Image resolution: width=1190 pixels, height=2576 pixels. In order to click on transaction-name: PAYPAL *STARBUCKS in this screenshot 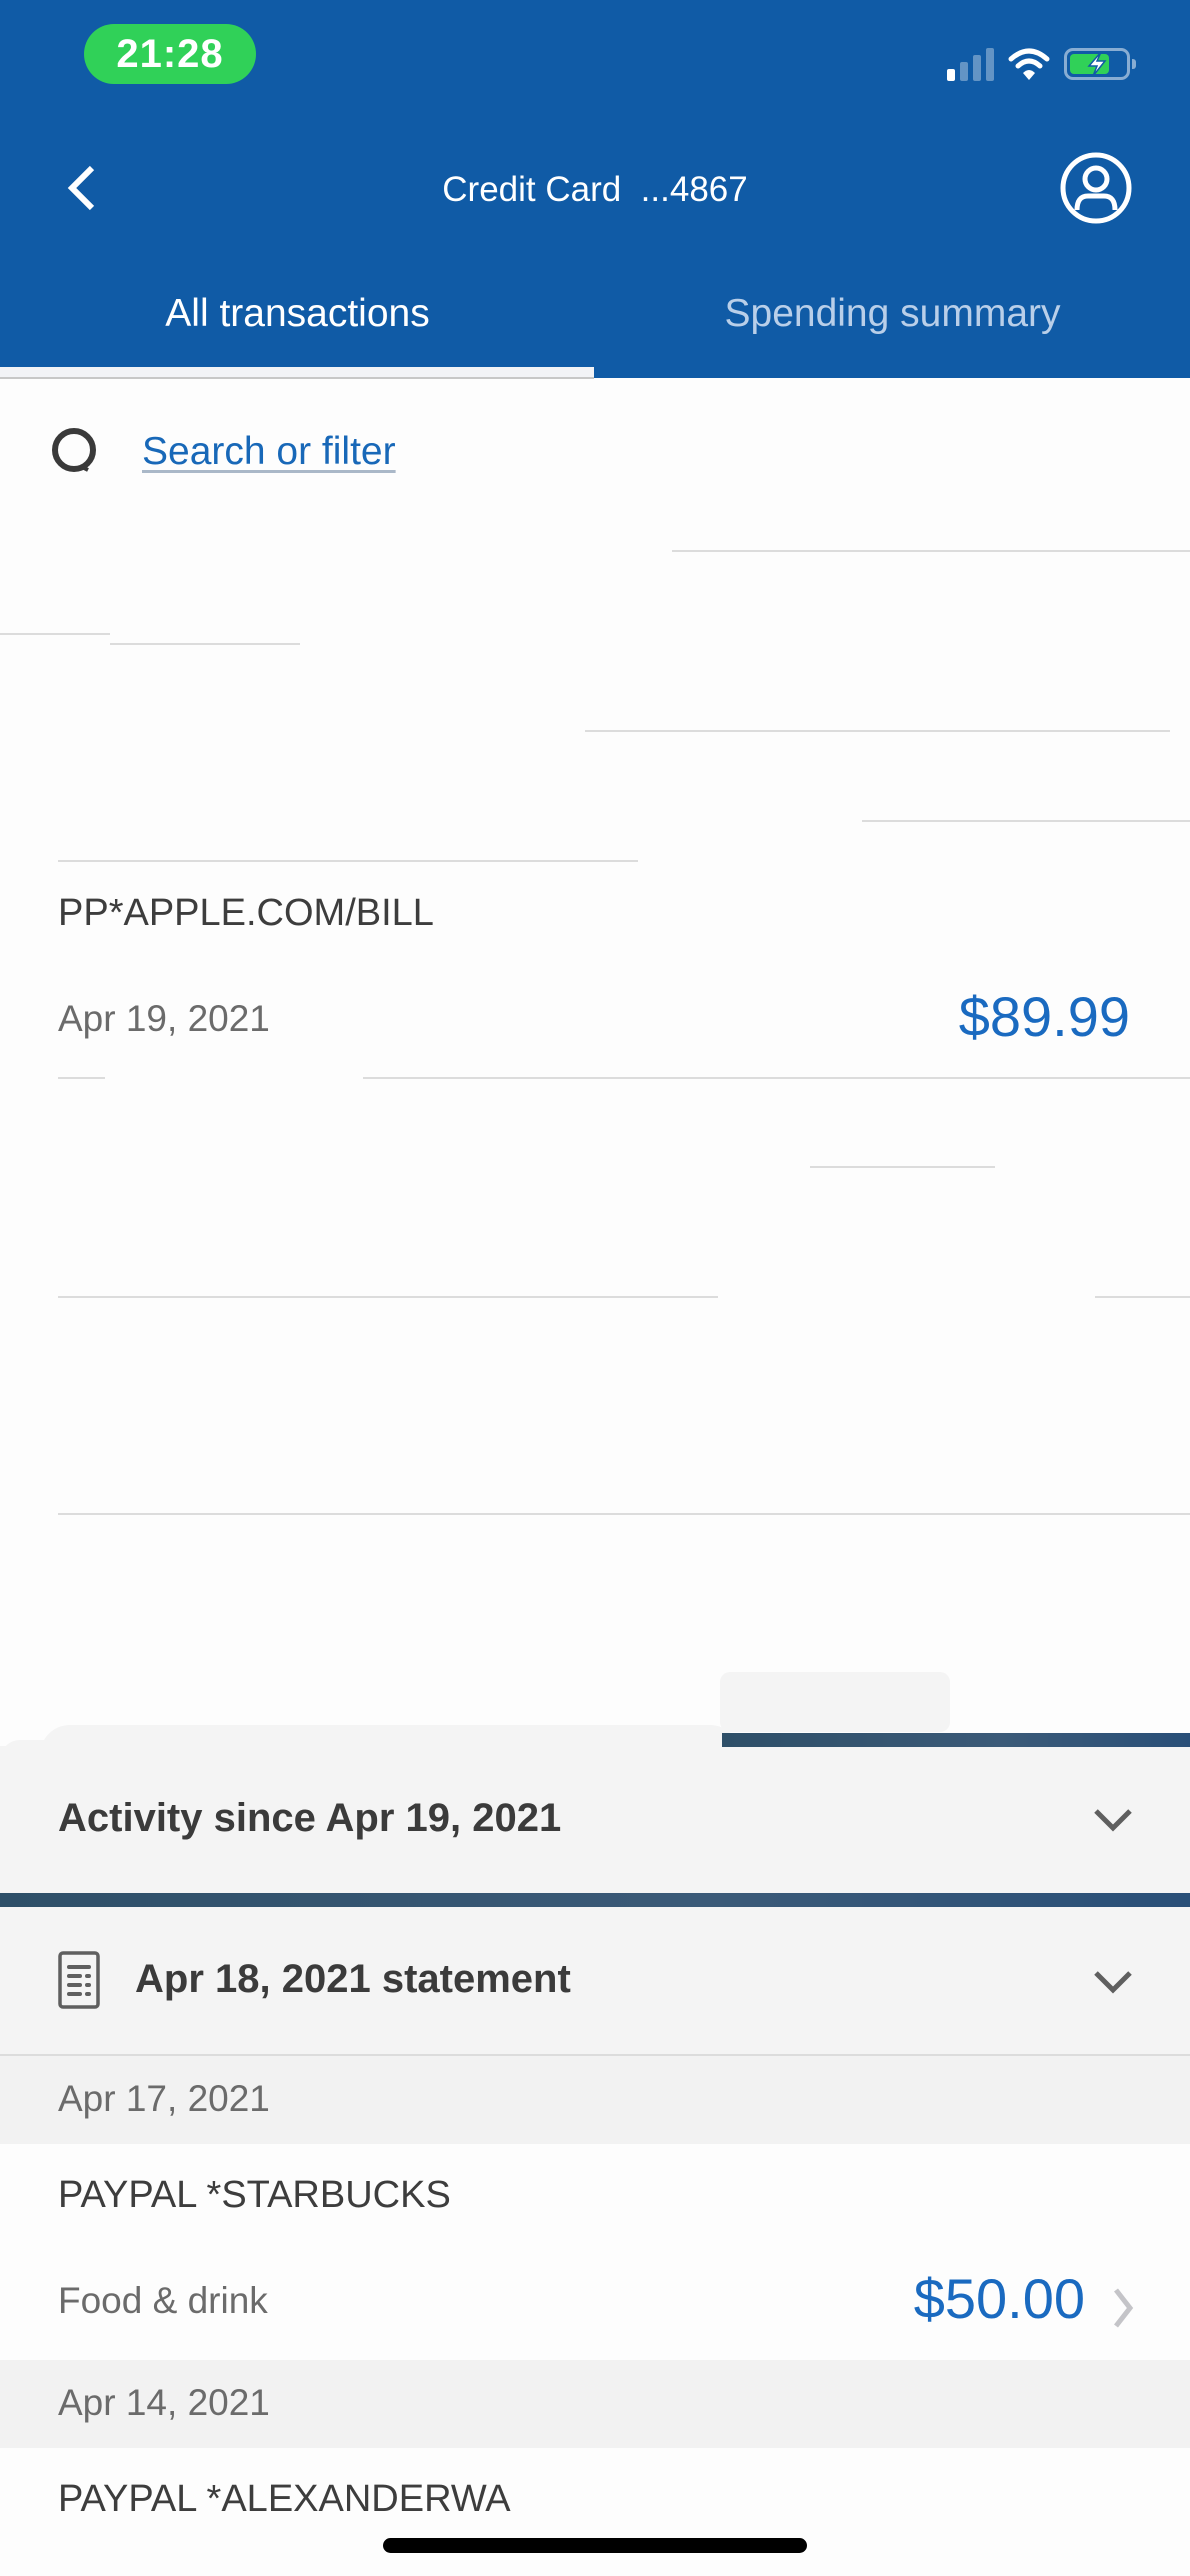, I will do `click(254, 2195)`.